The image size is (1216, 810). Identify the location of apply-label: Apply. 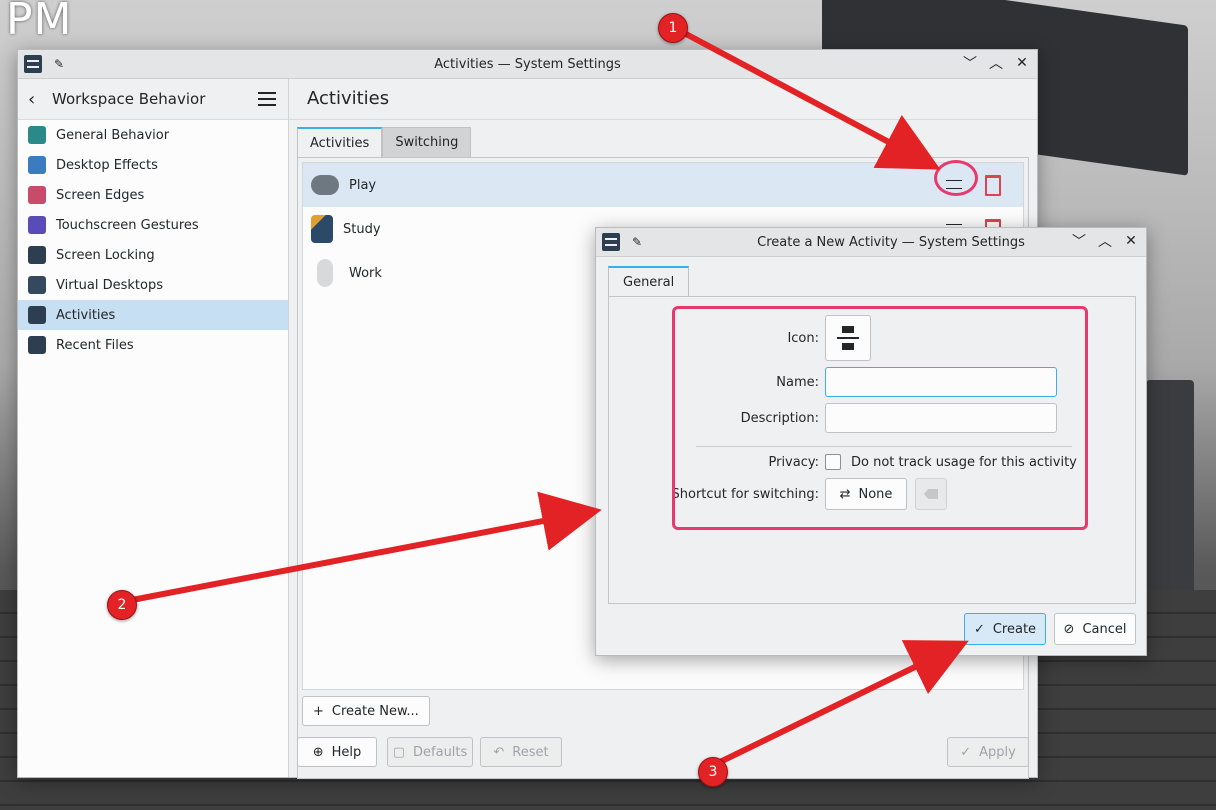
(997, 752).